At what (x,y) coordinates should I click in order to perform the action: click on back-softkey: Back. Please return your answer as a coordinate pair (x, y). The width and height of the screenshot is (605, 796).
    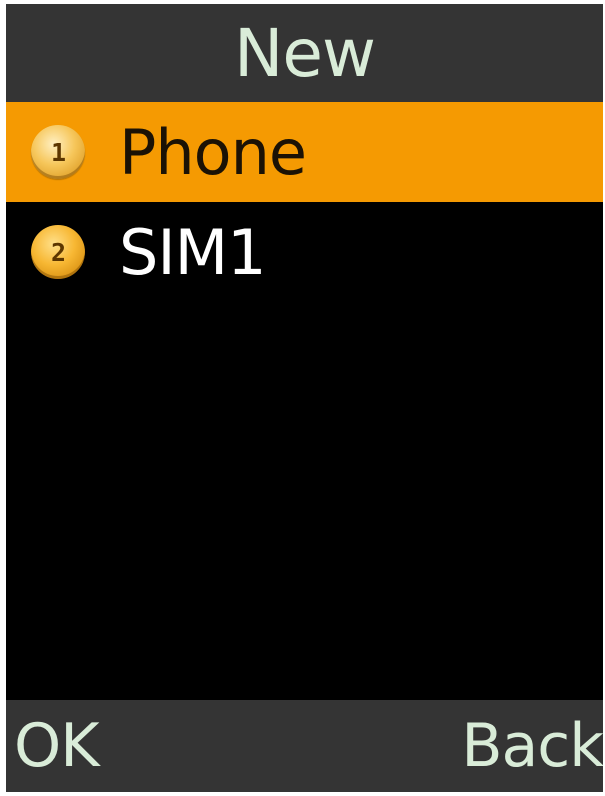
    Looking at the image, I should click on (532, 746).